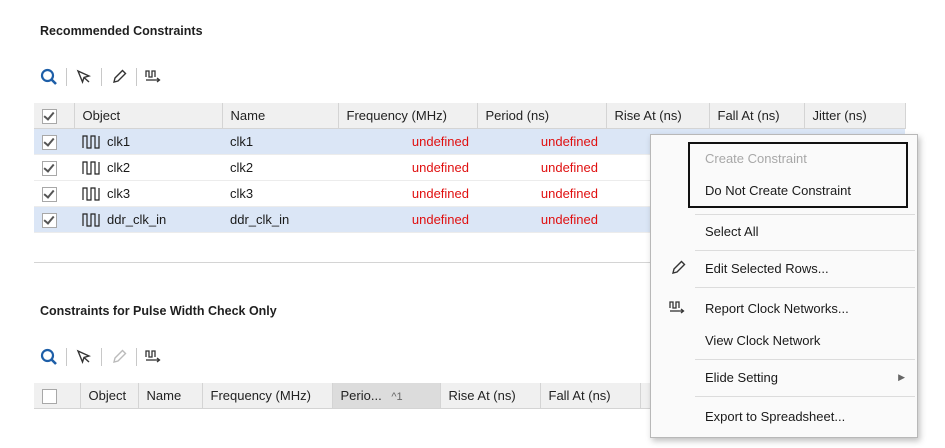  Describe the element at coordinates (542, 116) in the screenshot. I see `col-period: Period (ns)` at that location.